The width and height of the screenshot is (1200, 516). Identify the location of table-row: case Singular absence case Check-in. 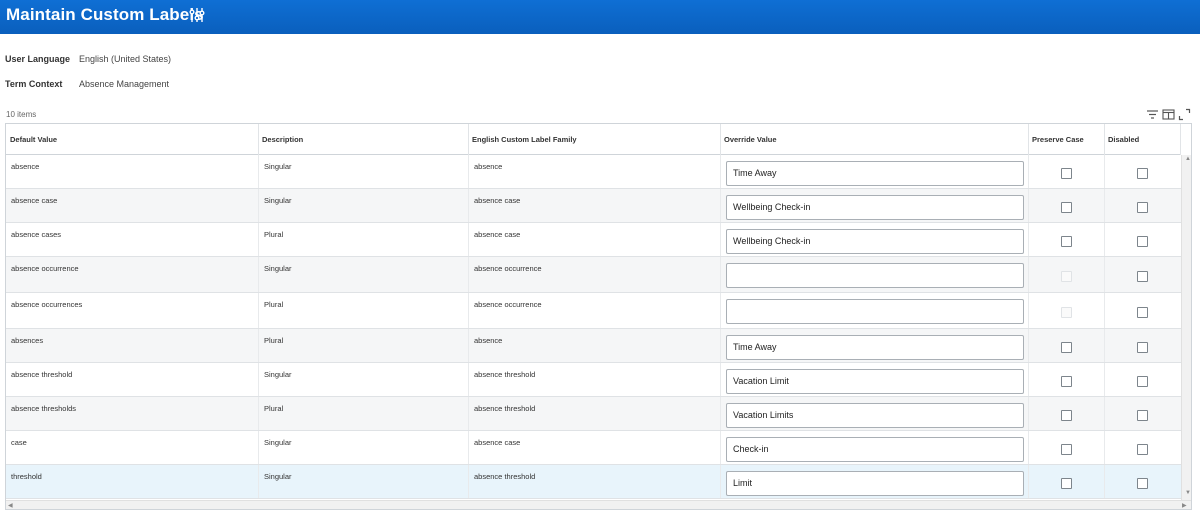
(593, 448).